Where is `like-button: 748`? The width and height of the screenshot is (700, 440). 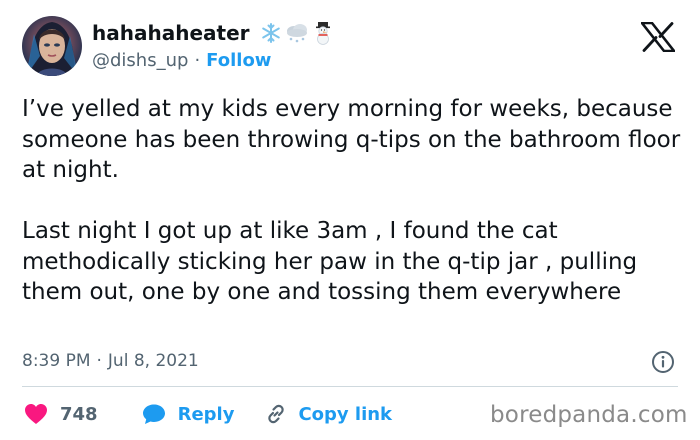
like-button: 748 is located at coordinates (60, 414).